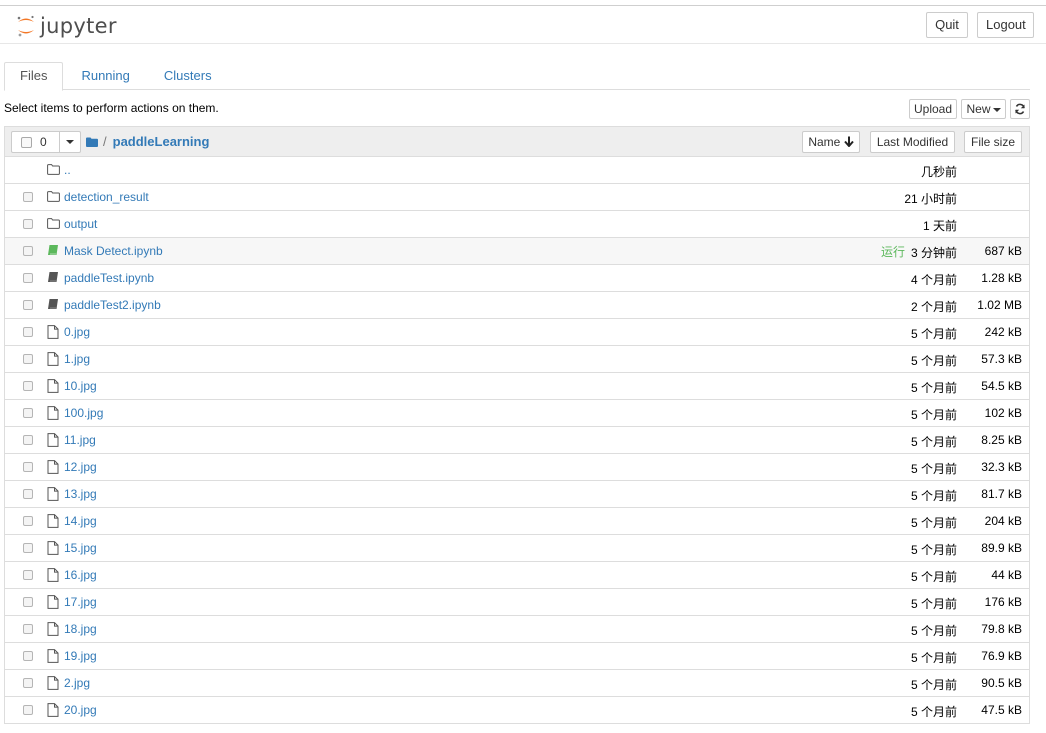  I want to click on file-row: paddleTest2.ipynb 2 个月前 1.02 MB, so click(517, 305).